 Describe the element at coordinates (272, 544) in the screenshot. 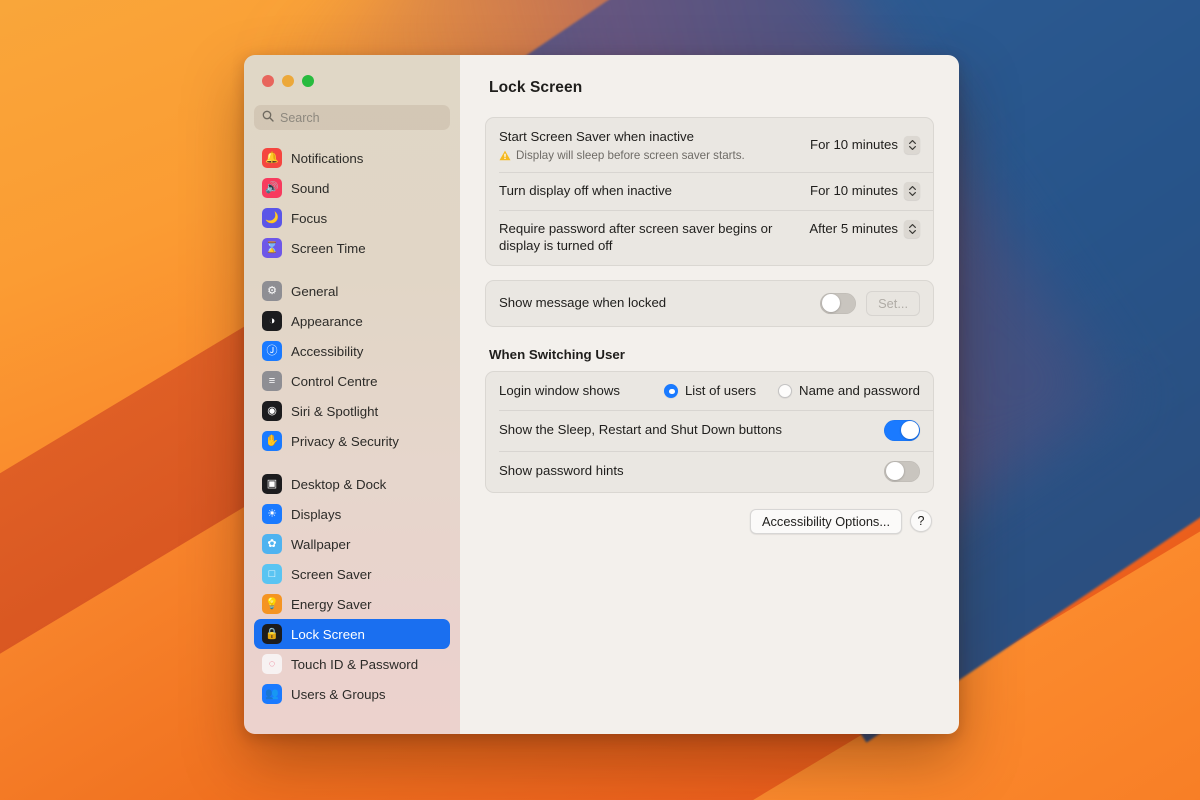

I see `flower-icon: ✿` at that location.